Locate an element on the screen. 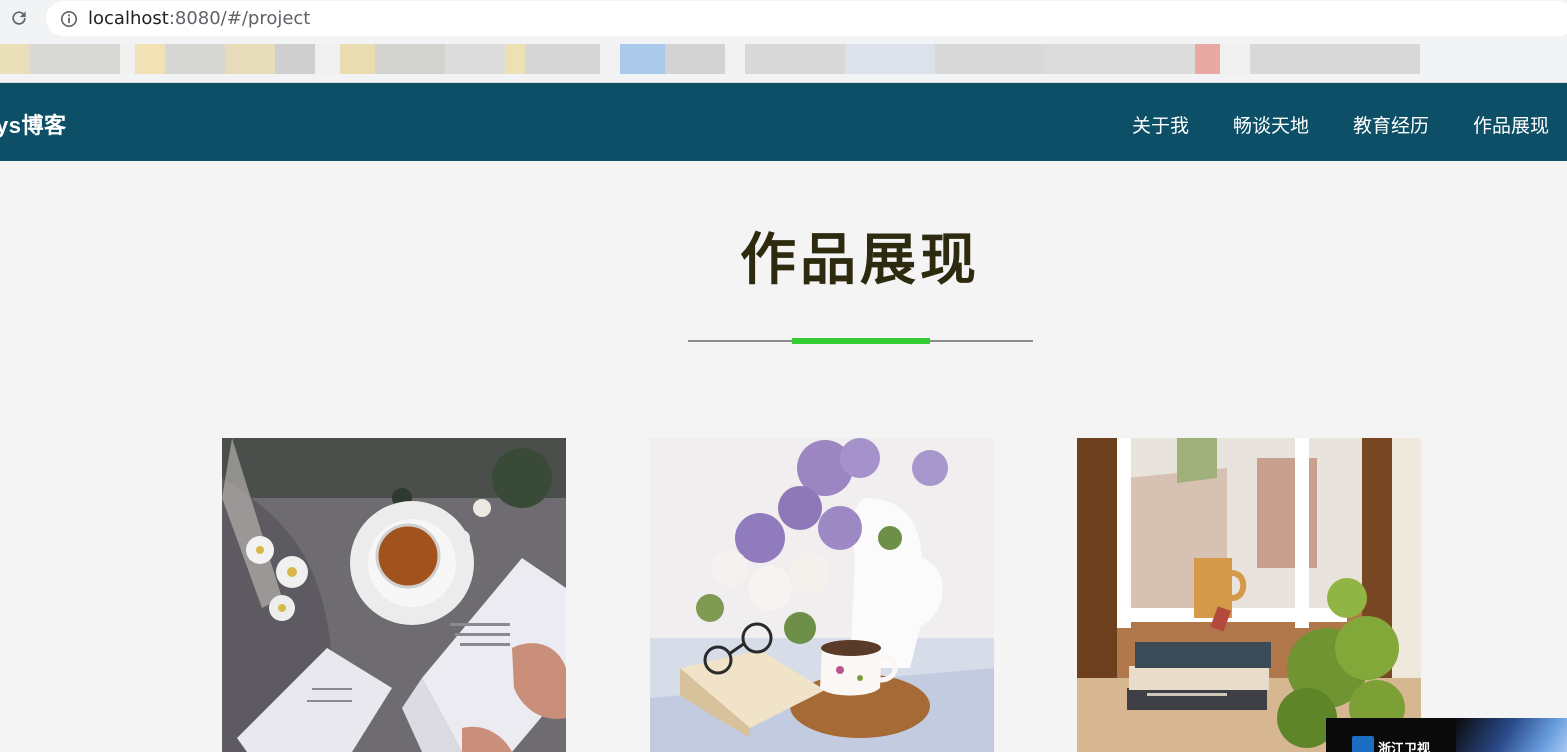  nav-link-works: 作品展现 is located at coordinates (1511, 124).